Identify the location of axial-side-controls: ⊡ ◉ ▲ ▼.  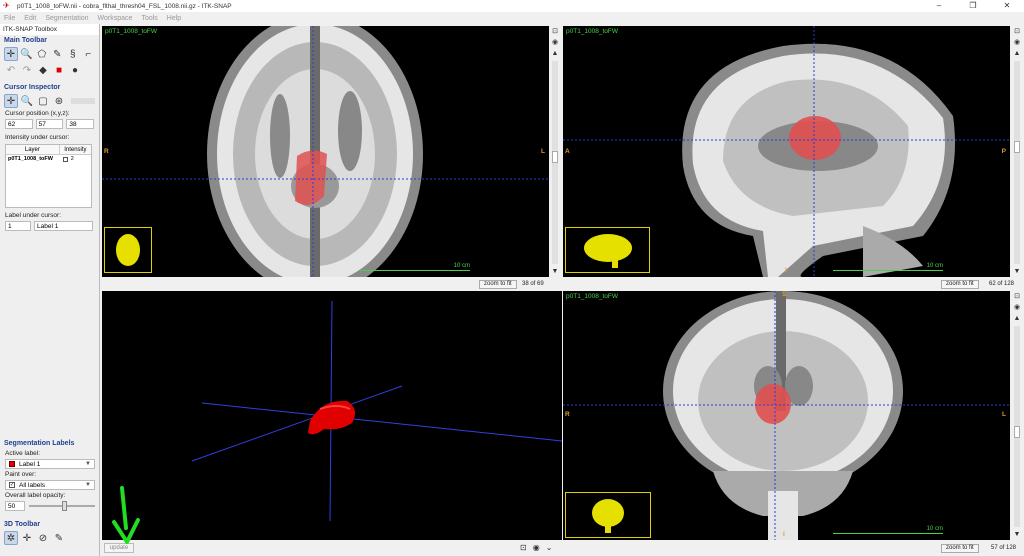
(555, 151).